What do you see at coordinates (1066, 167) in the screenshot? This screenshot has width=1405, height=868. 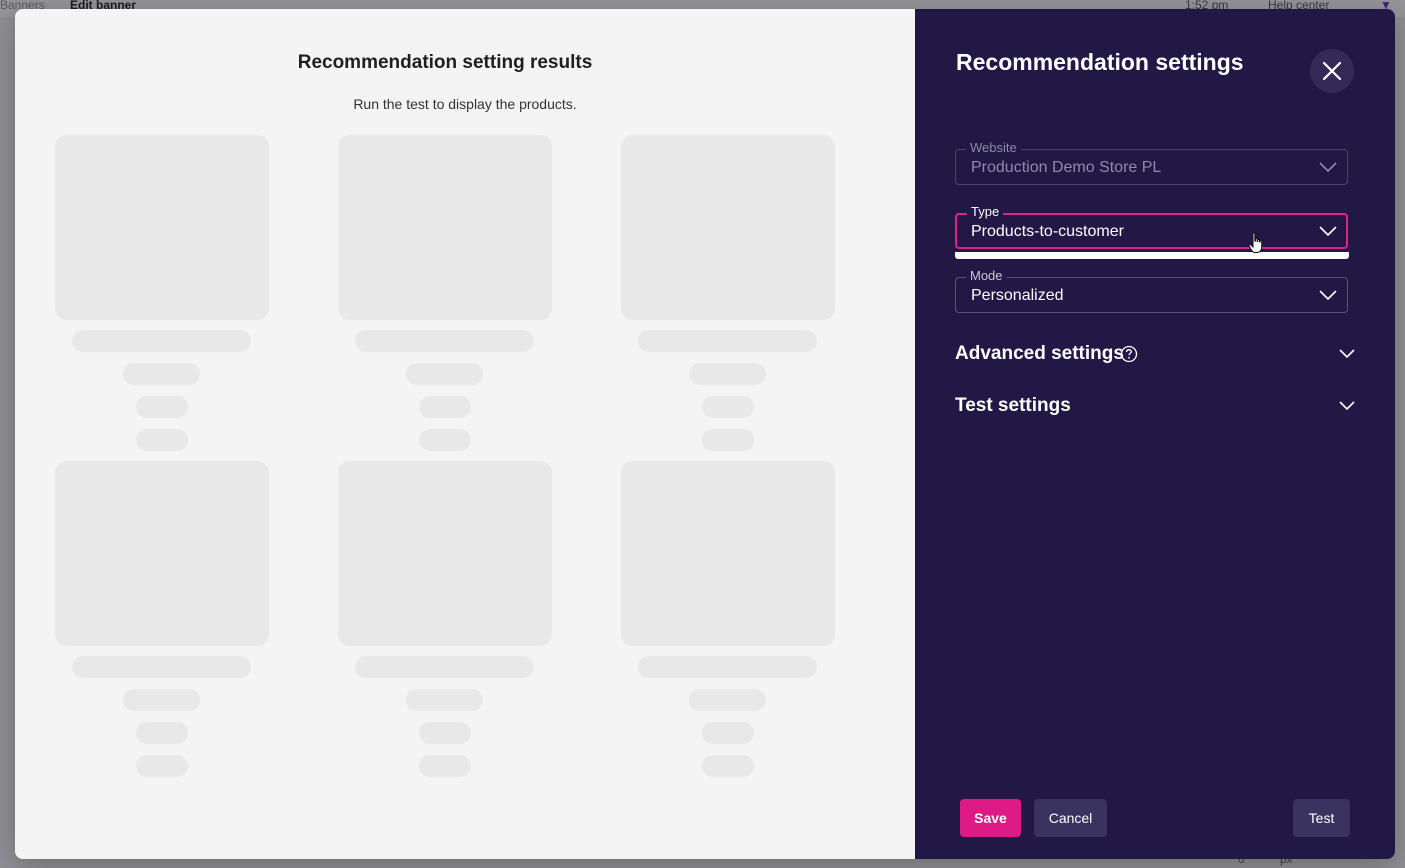 I see `website-value: Production Demo Store PL` at bounding box center [1066, 167].